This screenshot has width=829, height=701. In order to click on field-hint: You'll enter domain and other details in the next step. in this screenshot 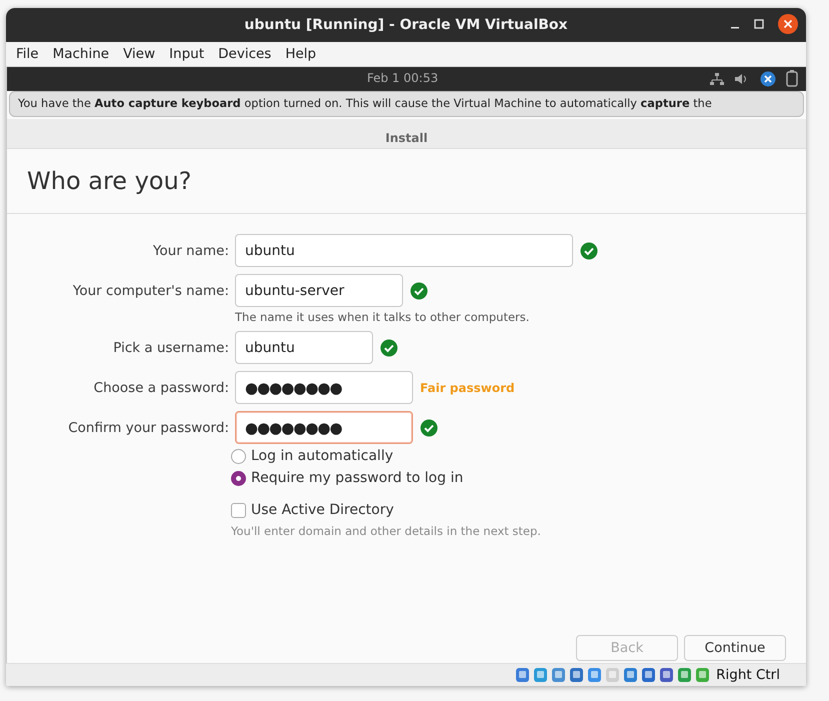, I will do `click(386, 531)`.